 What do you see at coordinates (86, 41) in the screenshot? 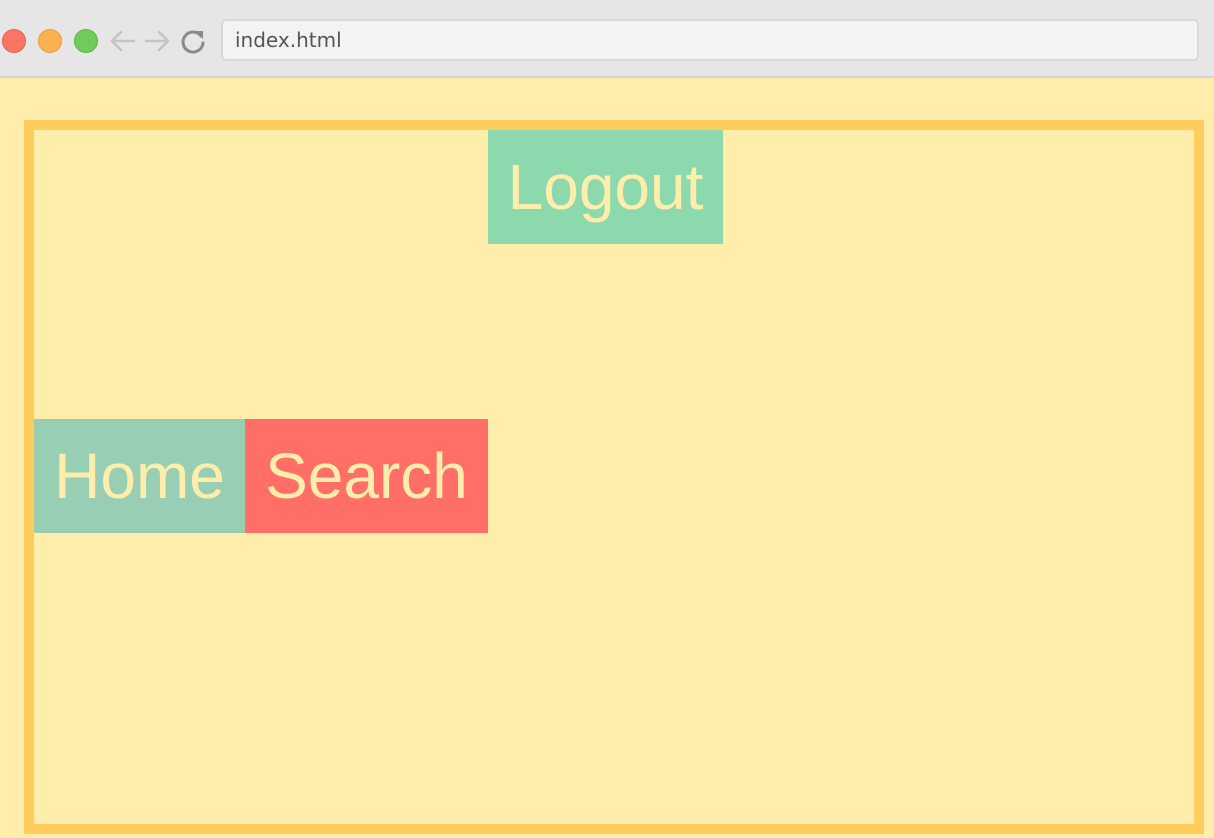
I see `window-maximize-button` at bounding box center [86, 41].